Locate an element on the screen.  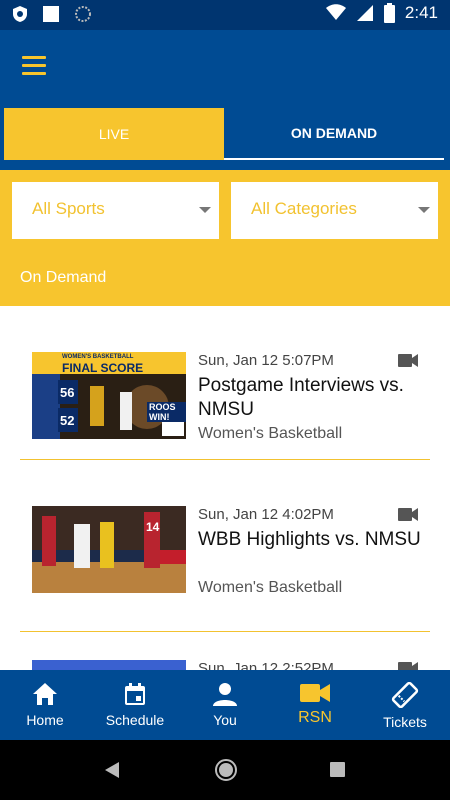
tab-bar-area: LIVE ON DEMAND is located at coordinates (225, 135).